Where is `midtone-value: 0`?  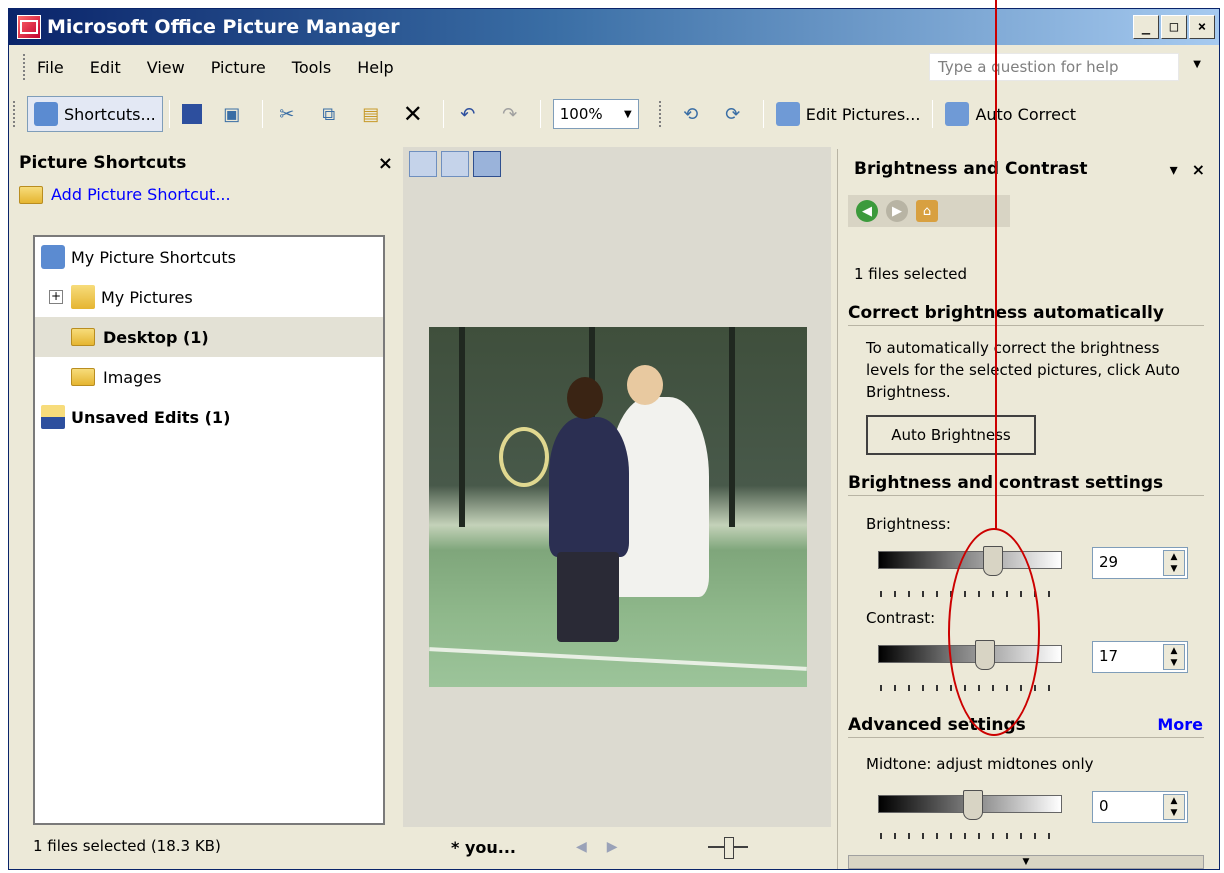 midtone-value: 0 is located at coordinates (1104, 806).